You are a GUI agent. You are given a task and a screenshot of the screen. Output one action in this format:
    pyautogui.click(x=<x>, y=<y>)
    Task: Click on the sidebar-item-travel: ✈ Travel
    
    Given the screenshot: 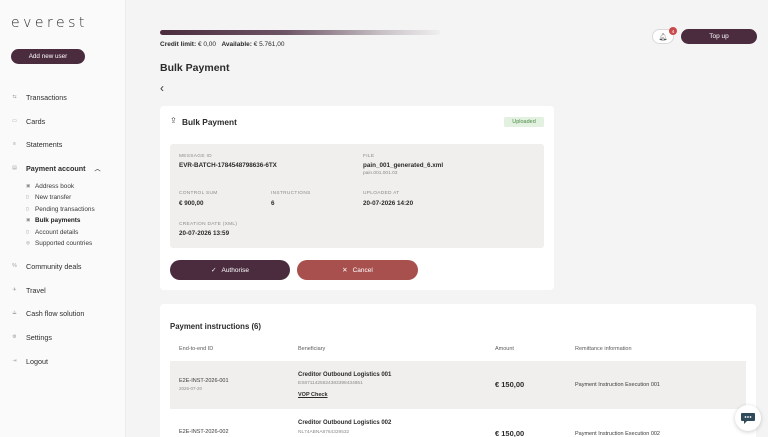 What is the action you would take?
    pyautogui.click(x=28, y=290)
    